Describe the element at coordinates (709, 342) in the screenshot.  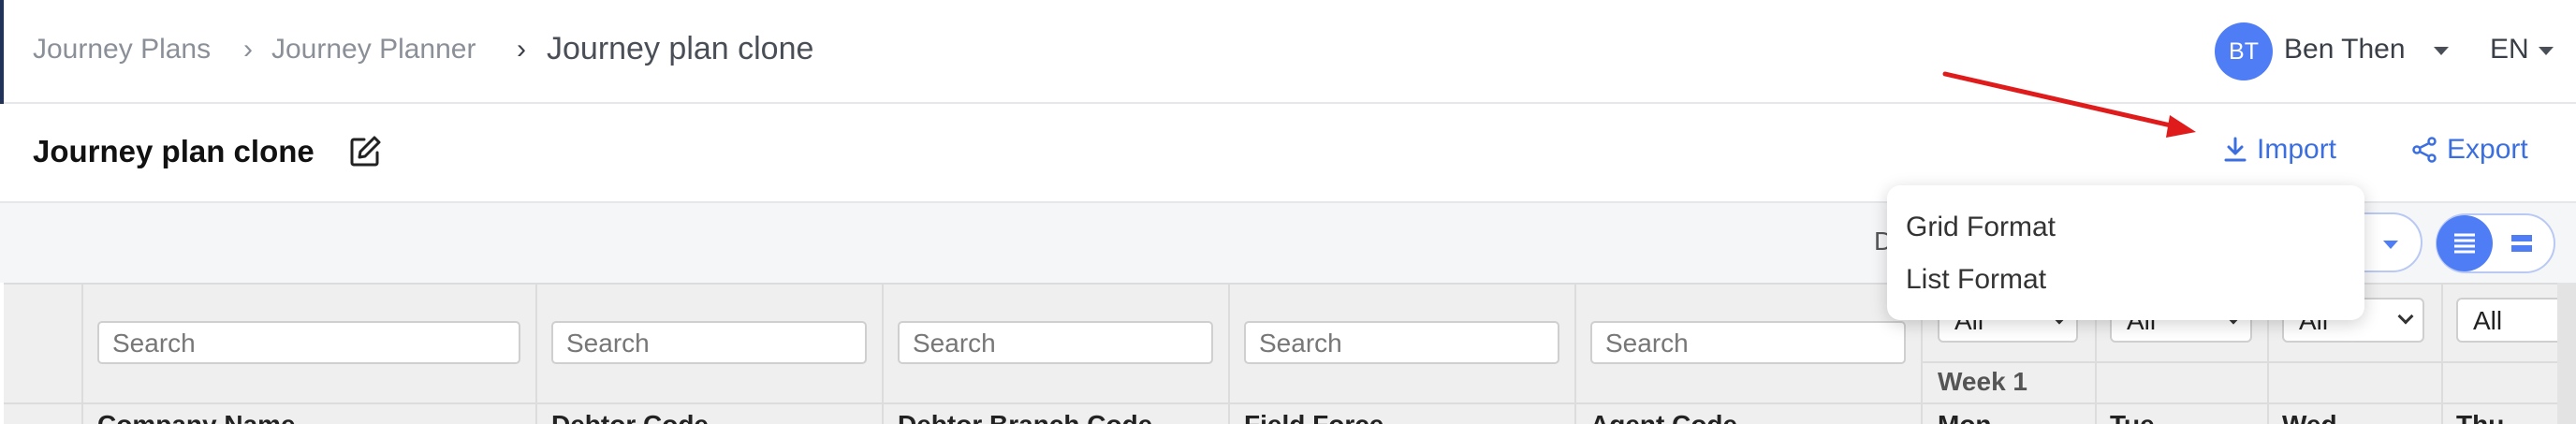
I see `debtor-code-search-input: Search` at that location.